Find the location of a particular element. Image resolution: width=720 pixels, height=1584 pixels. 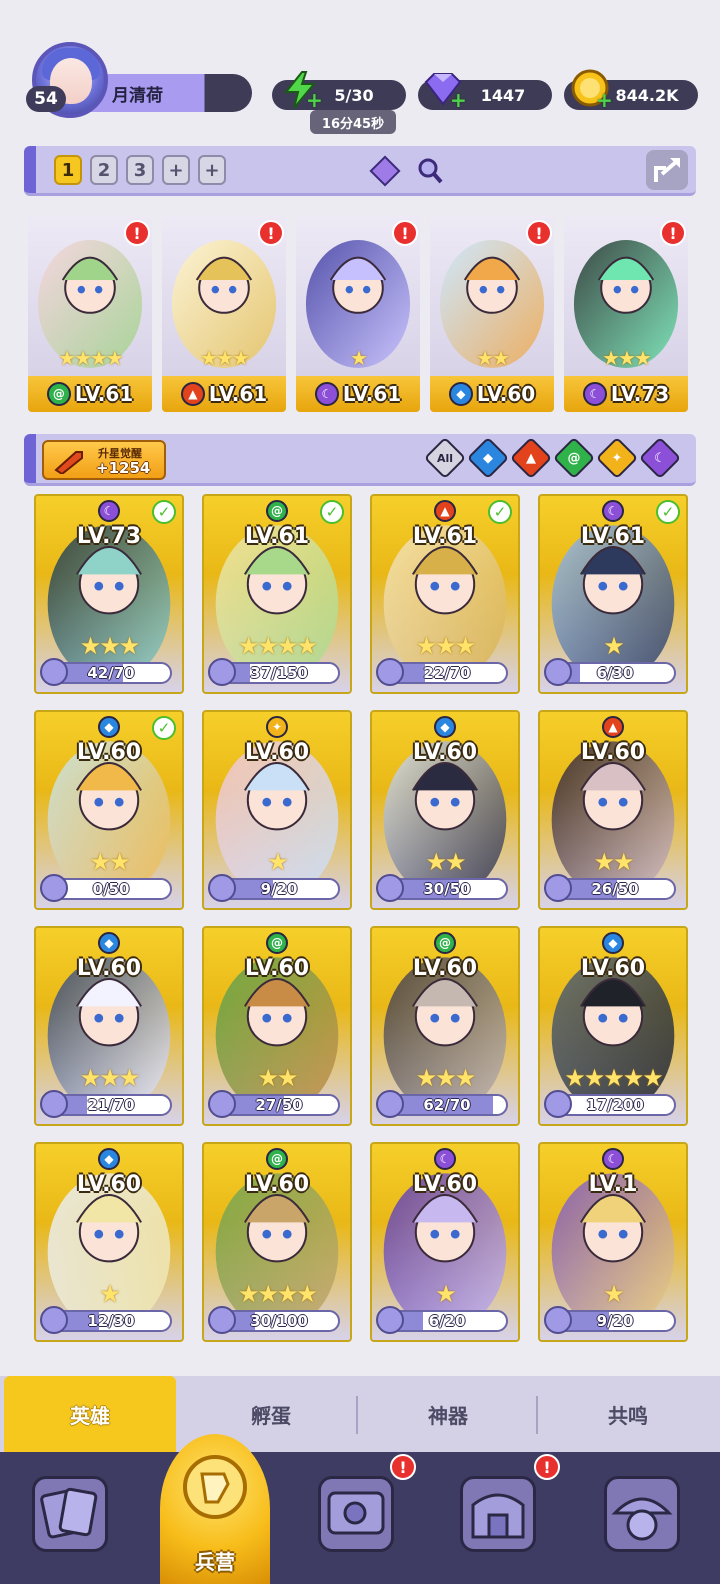

fragment-count: 9/20 is located at coordinates (279, 889).